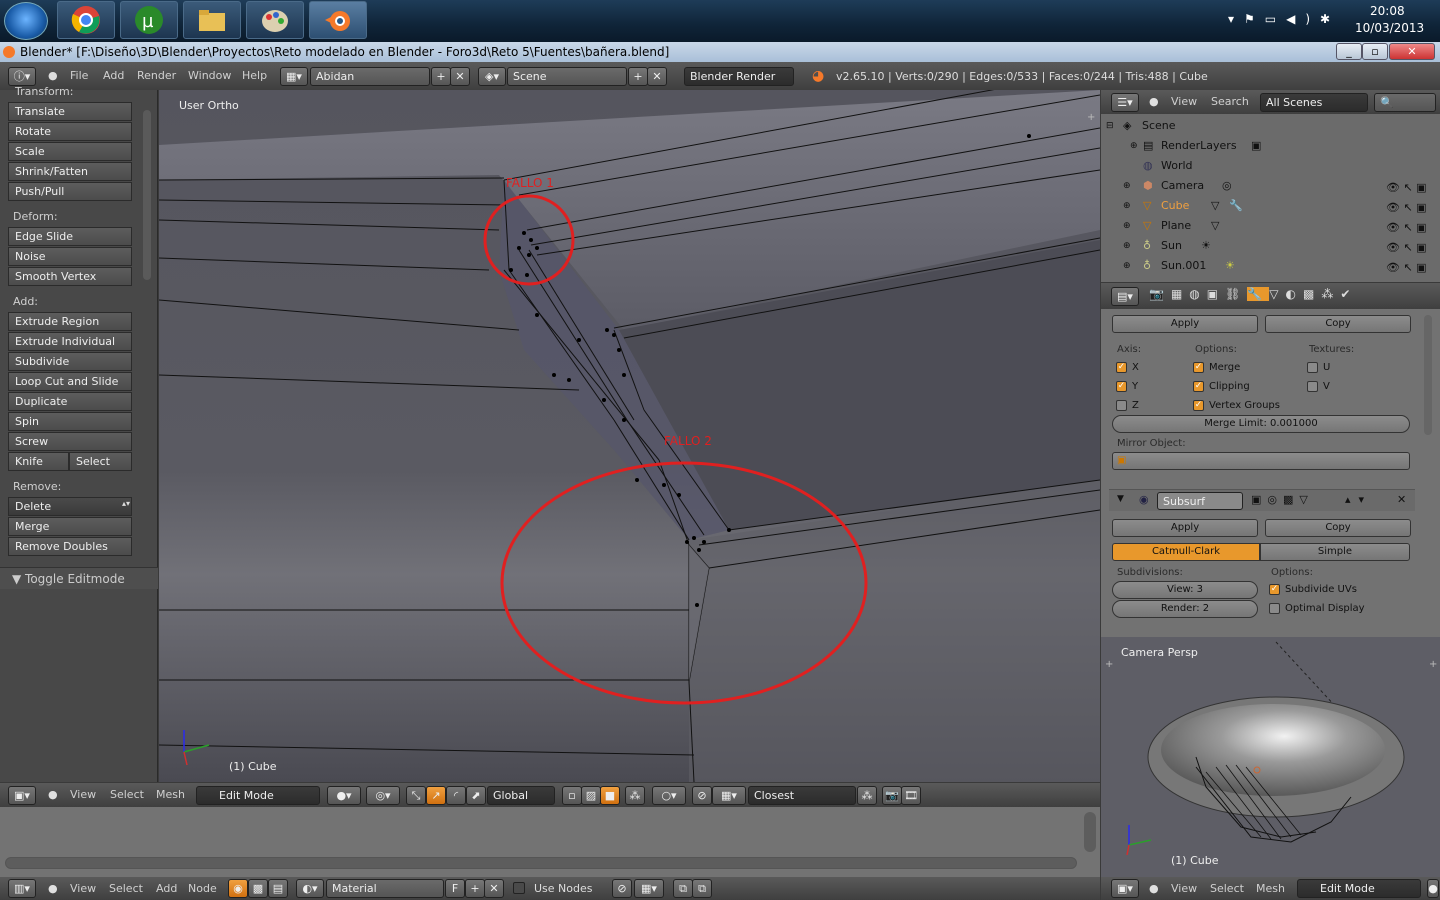 Image resolution: width=1440 pixels, height=900 pixels. What do you see at coordinates (1198, 367) in the screenshot?
I see `merge-checkbox: ✓` at bounding box center [1198, 367].